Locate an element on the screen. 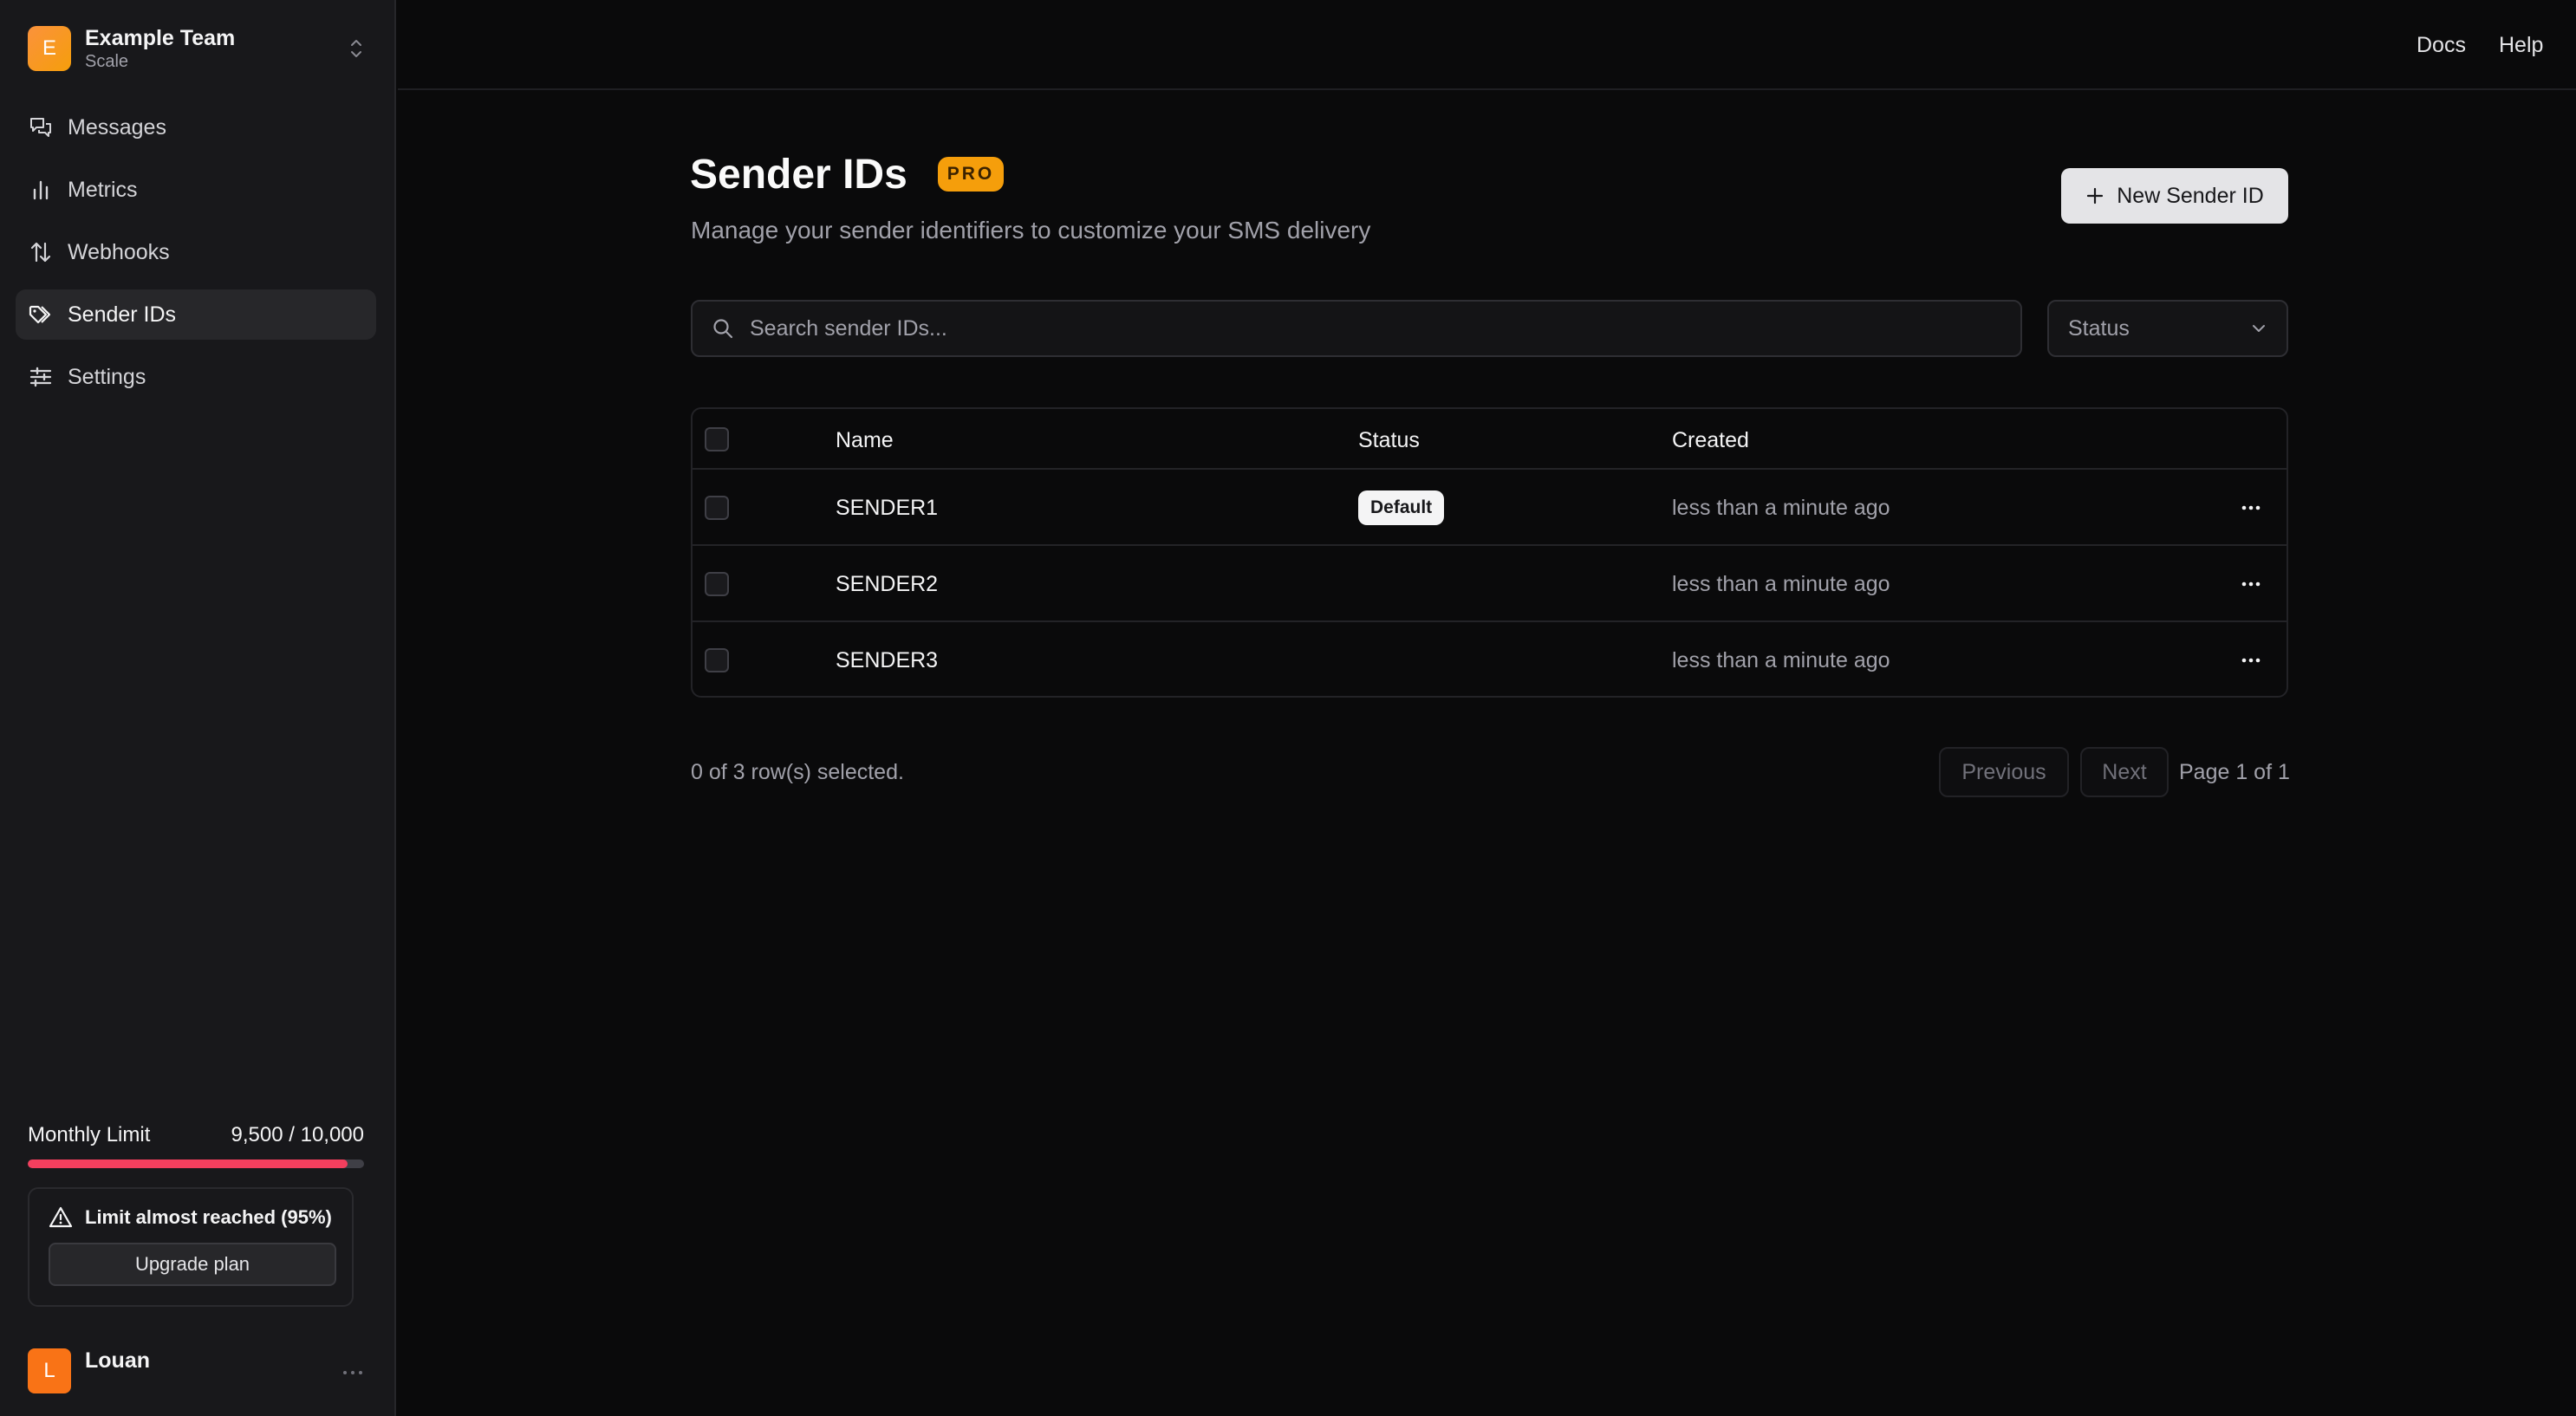 The width and height of the screenshot is (2576, 1416). messages-icon is located at coordinates (41, 127).